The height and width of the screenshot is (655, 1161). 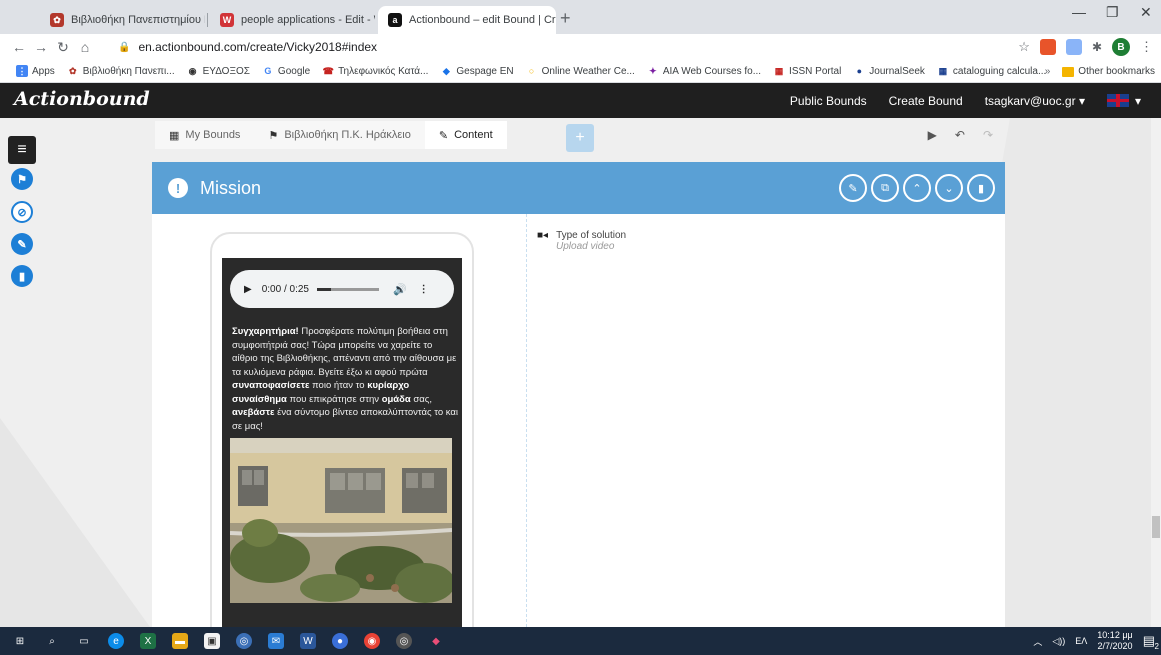 I want to click on bound-icon: ⚑, so click(x=22, y=179).